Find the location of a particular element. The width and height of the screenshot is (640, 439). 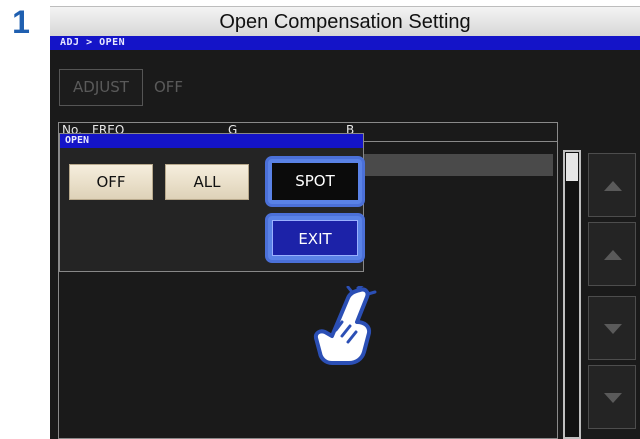

step-number: 1 is located at coordinates (21, 22).